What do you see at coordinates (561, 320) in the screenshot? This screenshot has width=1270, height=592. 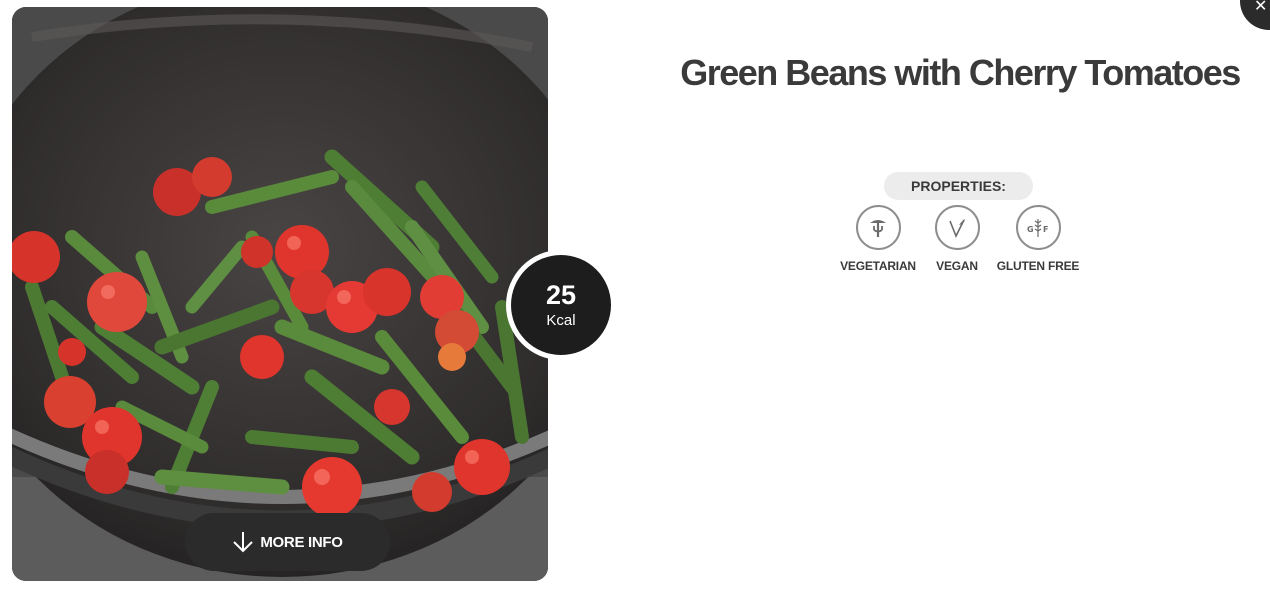 I see `kcal-unit: Kcal` at bounding box center [561, 320].